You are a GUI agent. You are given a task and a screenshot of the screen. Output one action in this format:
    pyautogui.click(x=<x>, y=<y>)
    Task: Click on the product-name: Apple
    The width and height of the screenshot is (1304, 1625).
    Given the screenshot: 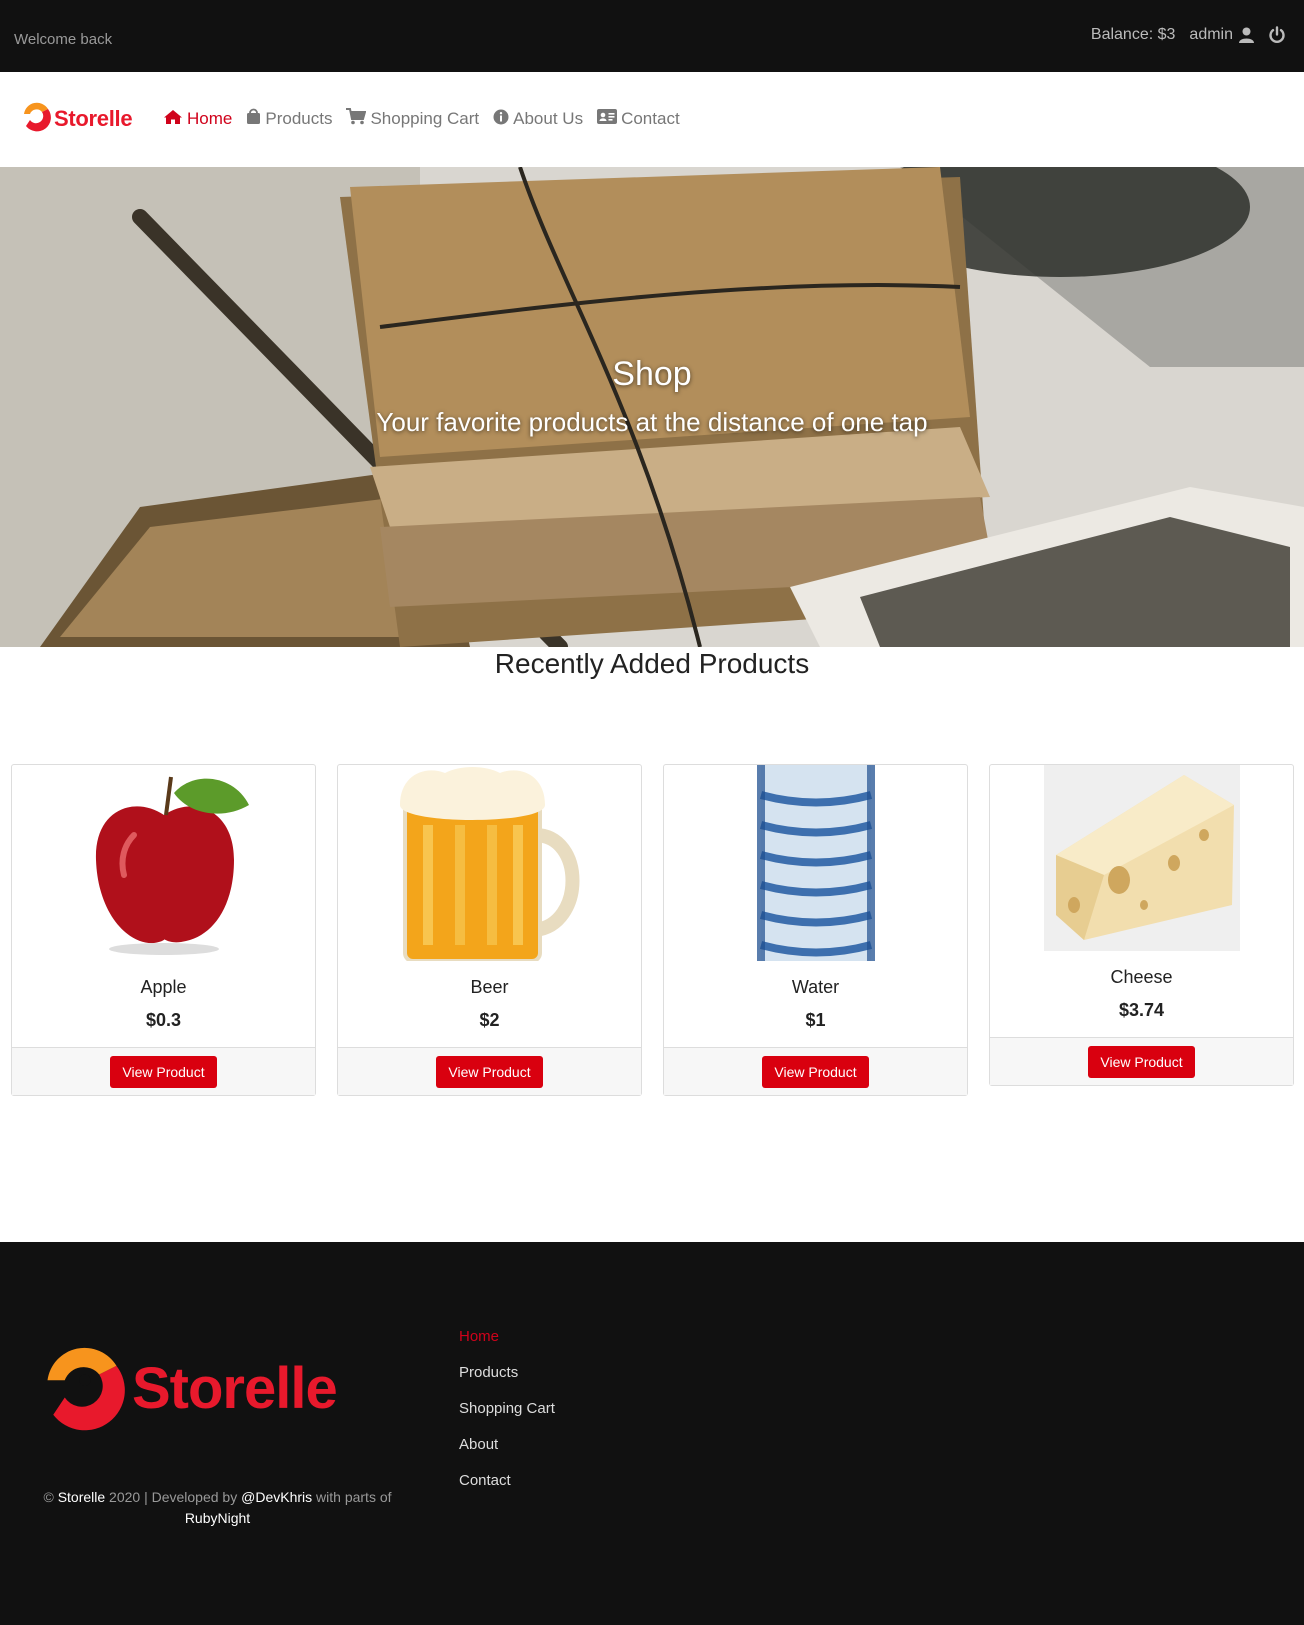 What is the action you would take?
    pyautogui.click(x=163, y=987)
    